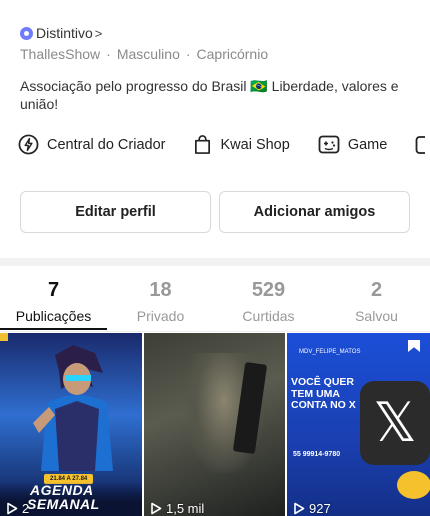 The height and width of the screenshot is (516, 430). I want to click on view-count-value: 1,5 mil, so click(185, 508).